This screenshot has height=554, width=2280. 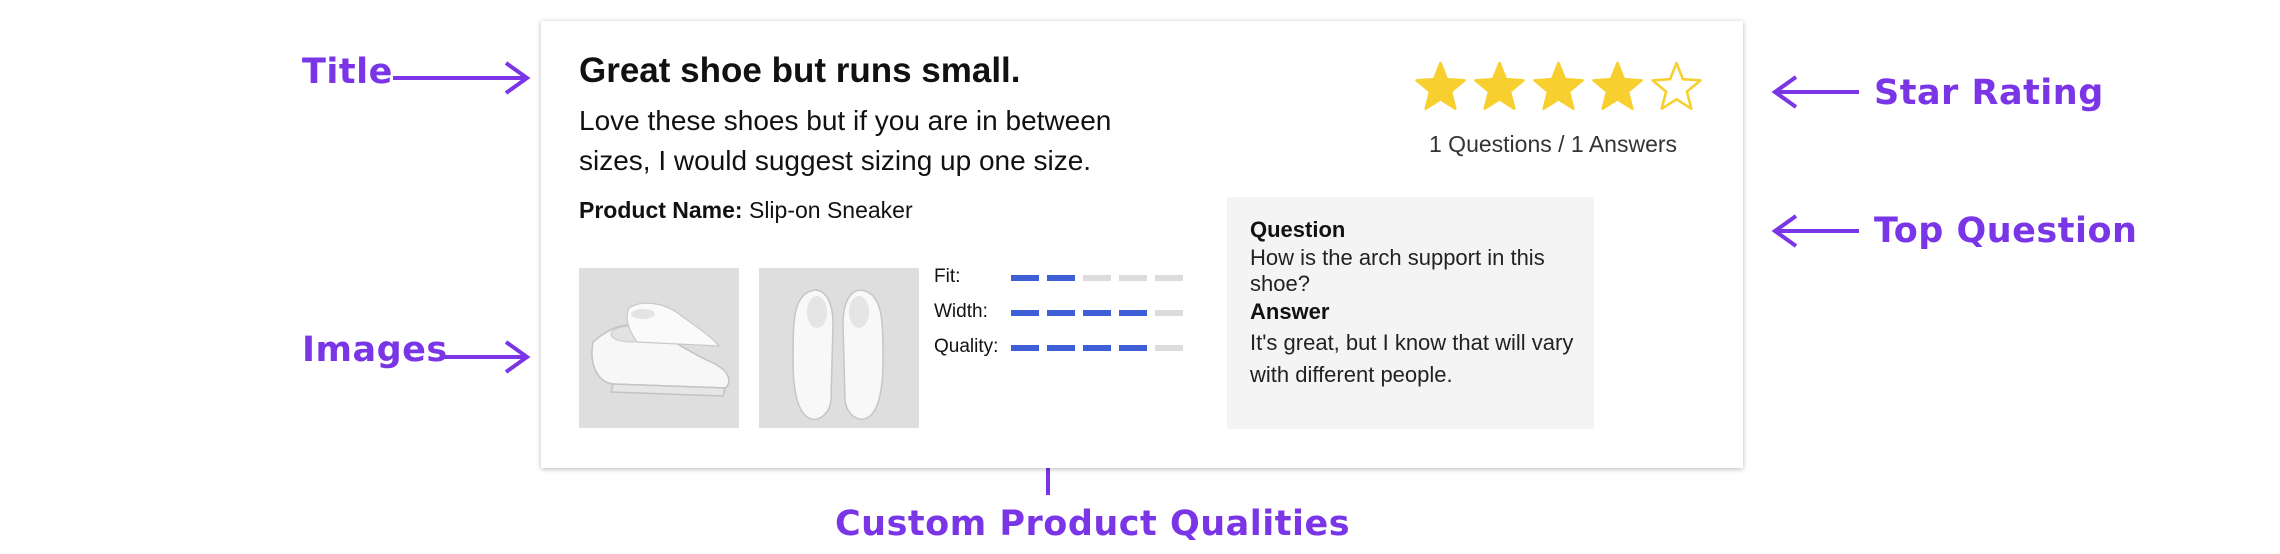 What do you see at coordinates (1397, 270) in the screenshot?
I see `question-text: How is the arch support in this shoe?` at bounding box center [1397, 270].